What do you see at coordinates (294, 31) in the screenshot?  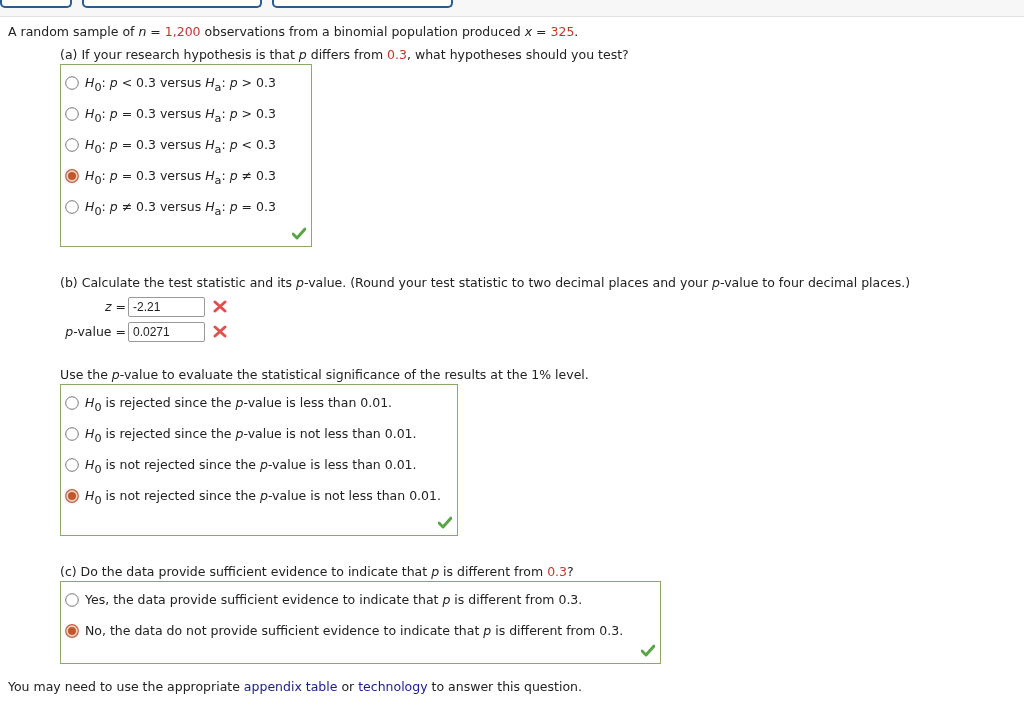 I see `problem-statement: A random sample of n = 1,200 observations from a binomial population produced x = 325.` at bounding box center [294, 31].